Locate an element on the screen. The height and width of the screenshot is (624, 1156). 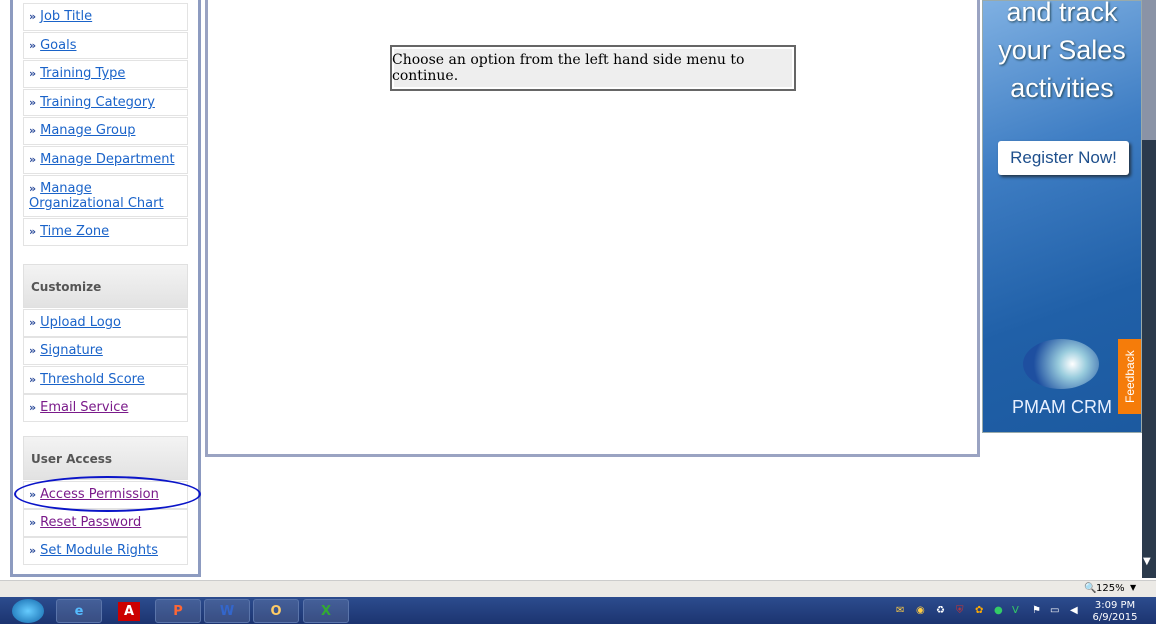
internet-explorer-icon: e is located at coordinates (79, 611).